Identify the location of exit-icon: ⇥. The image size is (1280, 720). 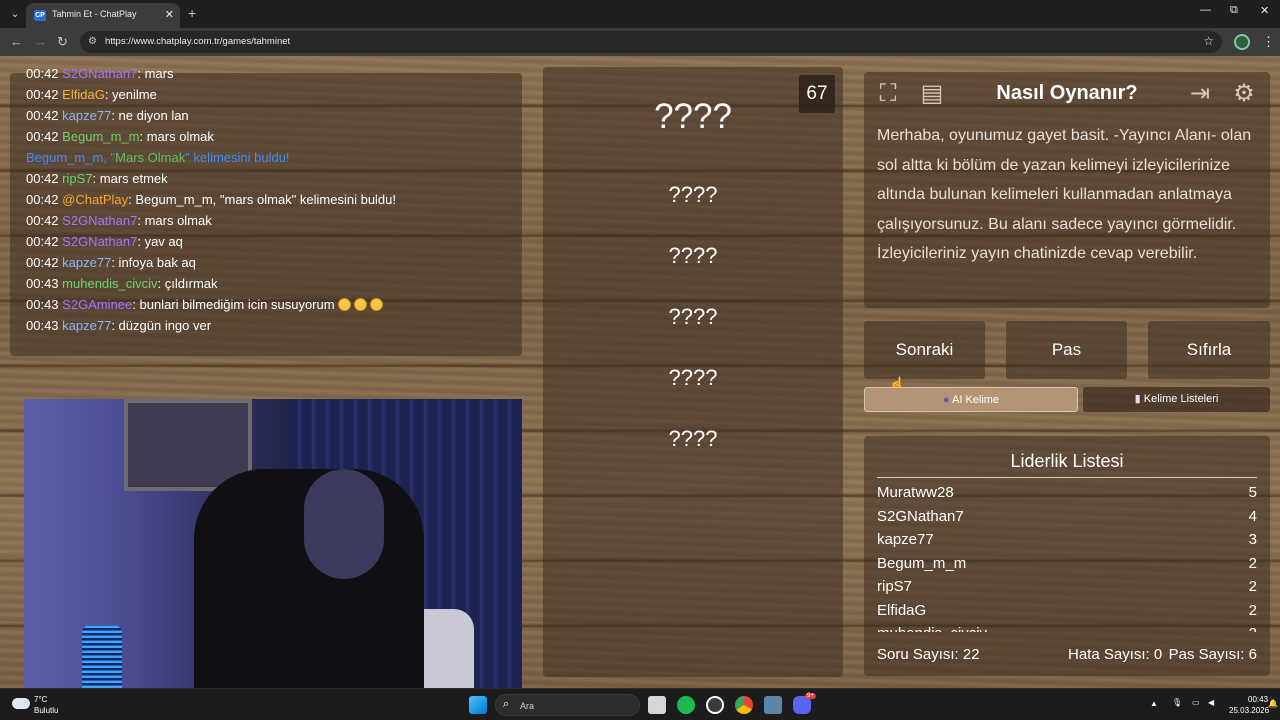
(1200, 94).